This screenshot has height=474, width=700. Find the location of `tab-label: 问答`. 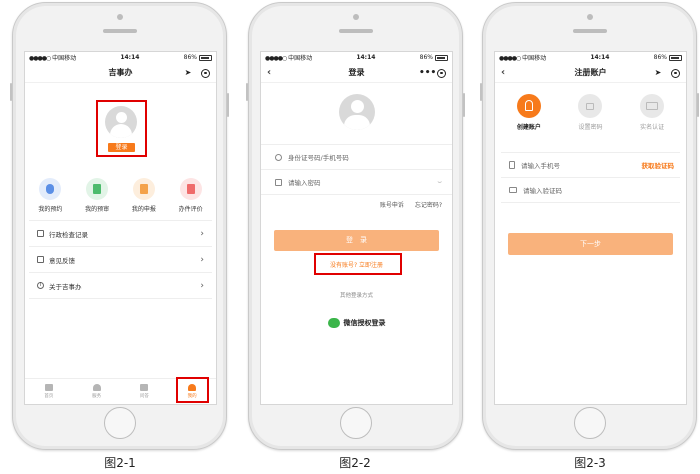

tab-label: 问答 is located at coordinates (144, 396).